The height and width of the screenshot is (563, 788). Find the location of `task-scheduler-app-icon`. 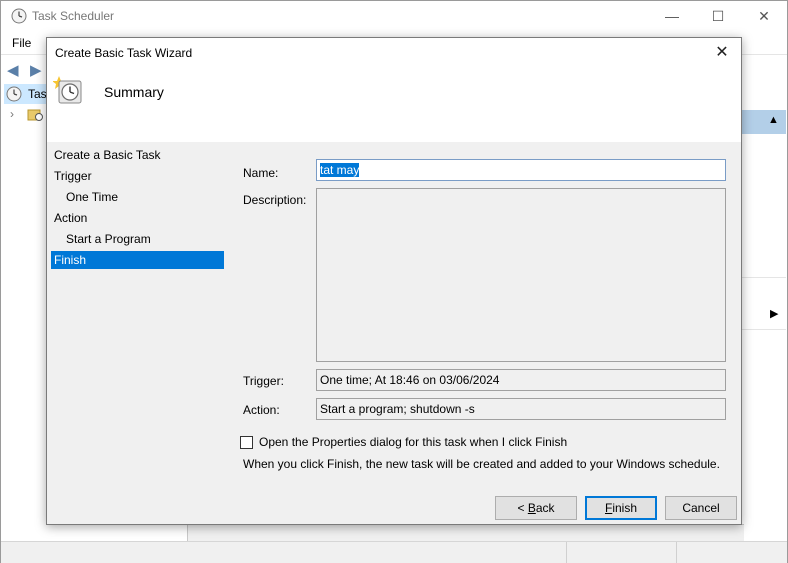

task-scheduler-app-icon is located at coordinates (19, 16).